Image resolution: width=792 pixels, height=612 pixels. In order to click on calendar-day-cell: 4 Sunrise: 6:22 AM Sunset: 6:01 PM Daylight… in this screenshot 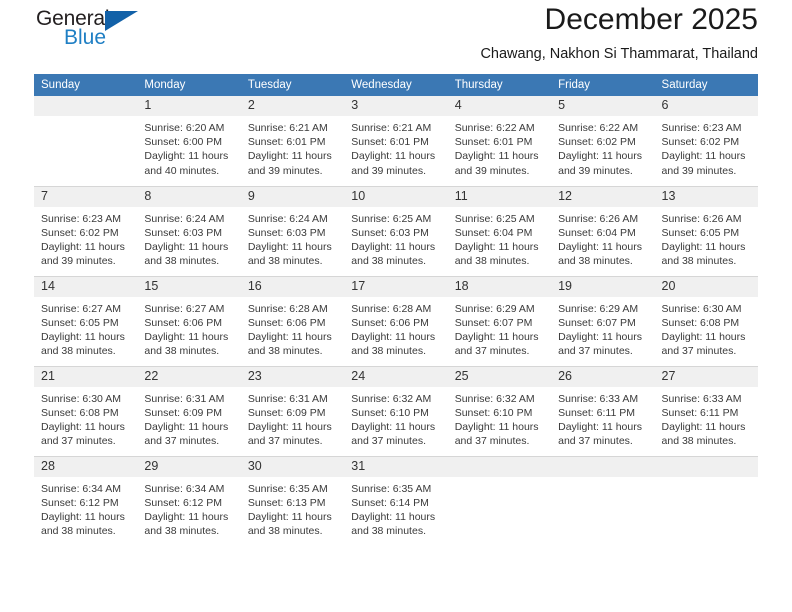, I will do `click(499, 141)`.